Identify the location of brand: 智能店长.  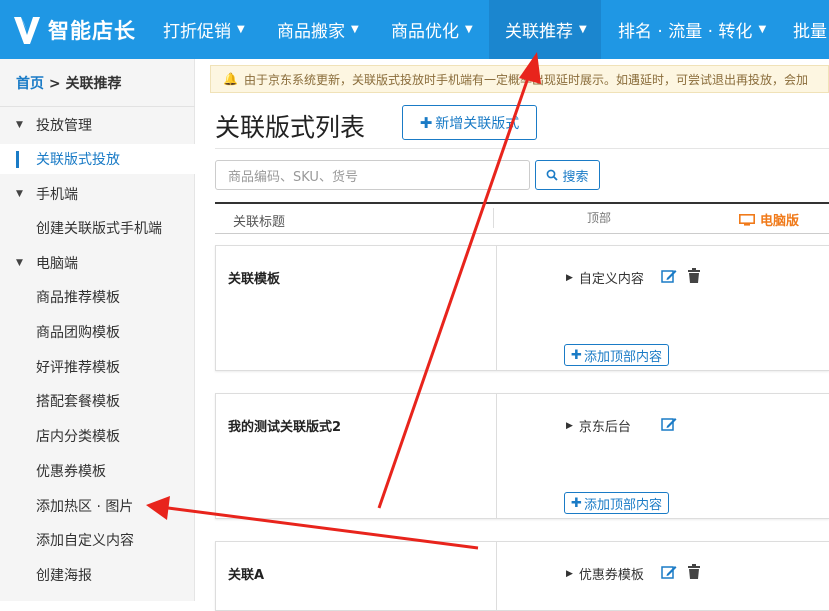
(74, 29).